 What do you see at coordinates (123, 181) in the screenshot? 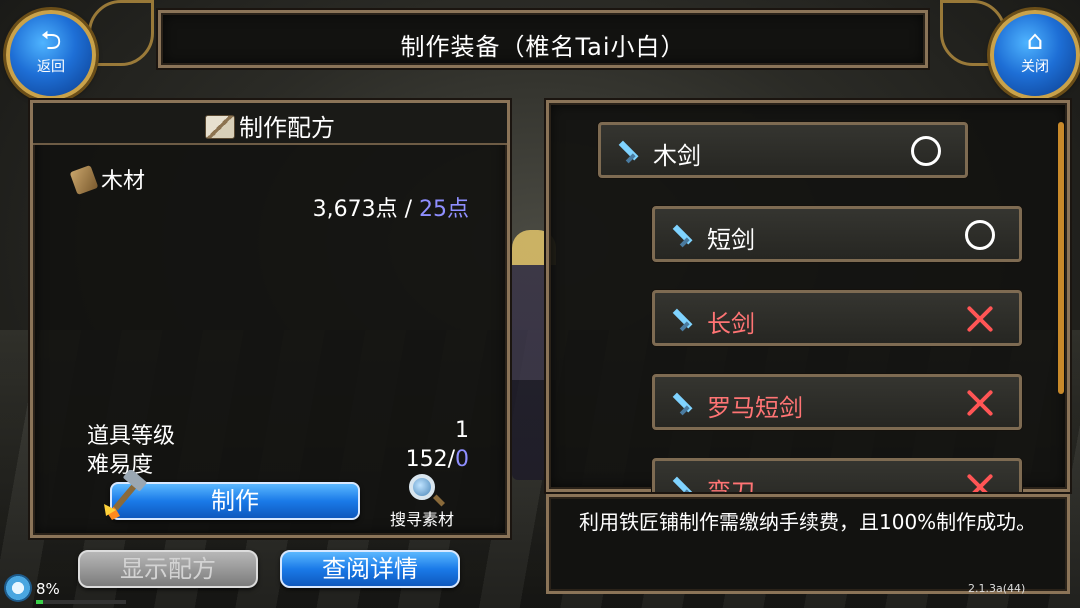
I see `material-name: 木材` at bounding box center [123, 181].